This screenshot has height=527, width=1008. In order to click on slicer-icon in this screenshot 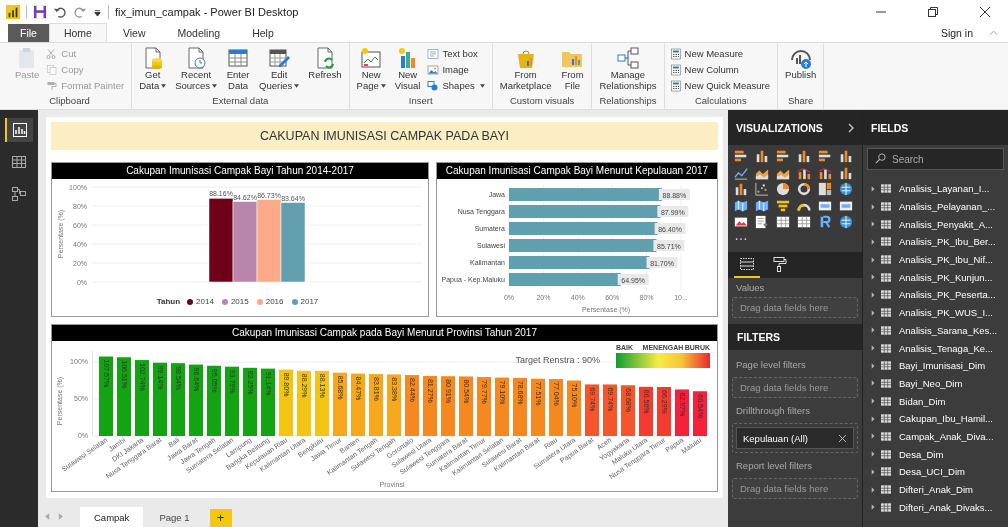, I will do `click(762, 222)`.